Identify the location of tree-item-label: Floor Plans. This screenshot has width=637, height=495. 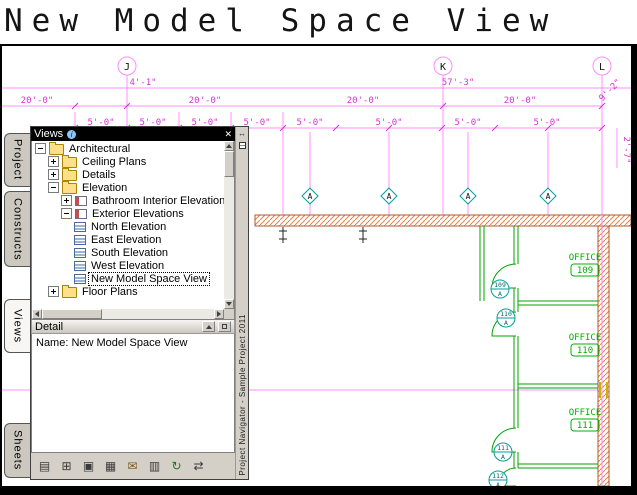
(110, 291).